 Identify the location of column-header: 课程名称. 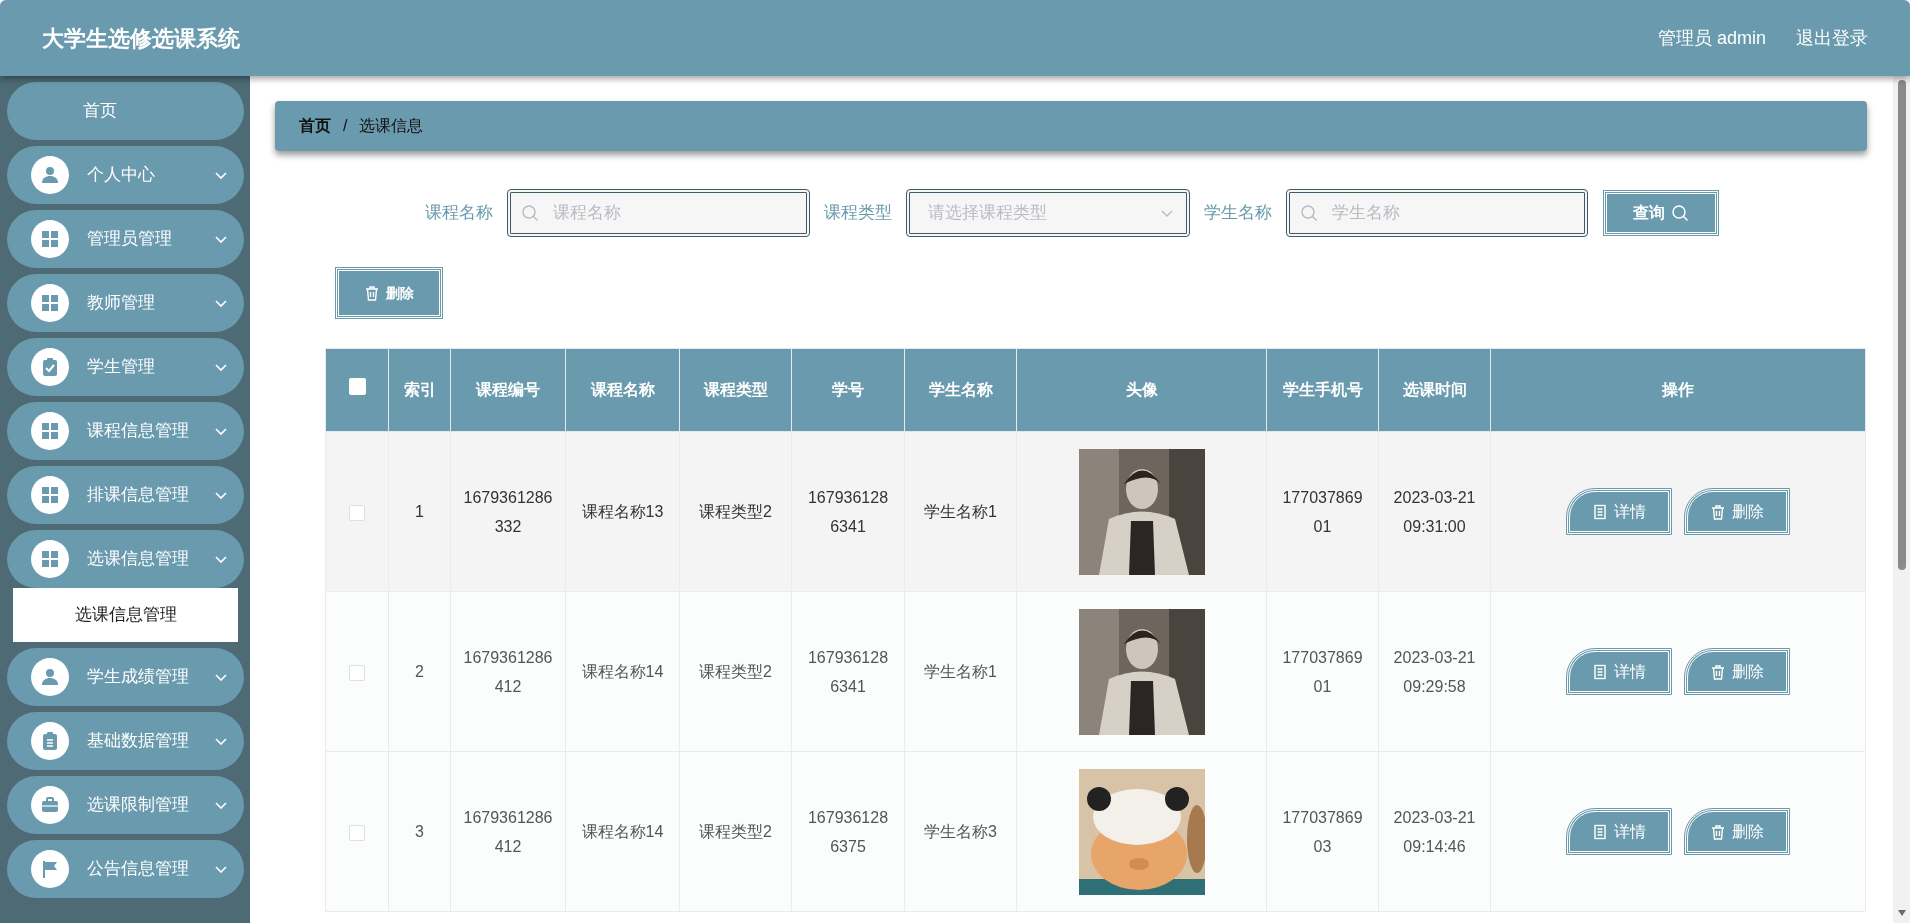
(622, 390).